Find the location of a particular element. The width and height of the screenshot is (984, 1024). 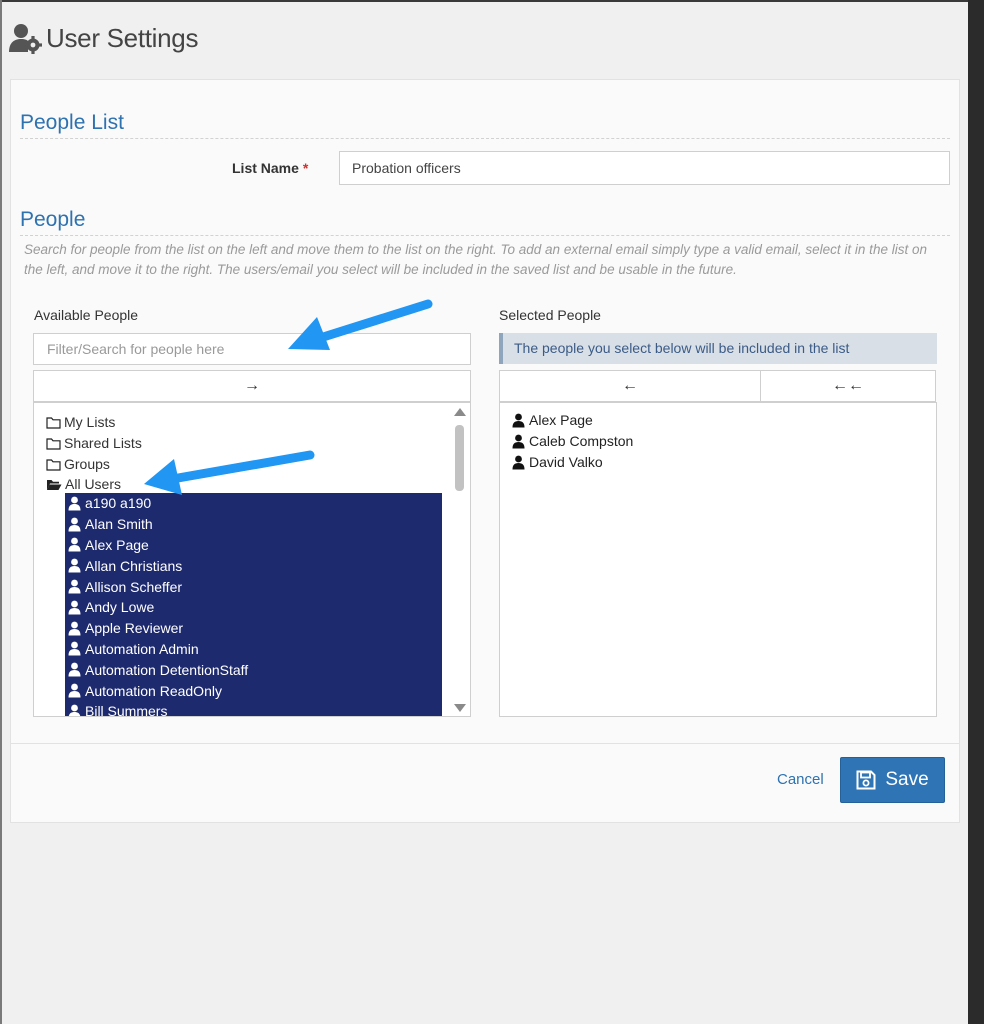

user-row: Bill Summers is located at coordinates (253, 709).